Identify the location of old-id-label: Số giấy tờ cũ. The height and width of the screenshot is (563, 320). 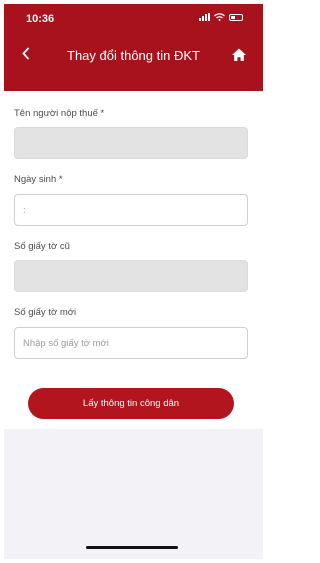
(42, 246).